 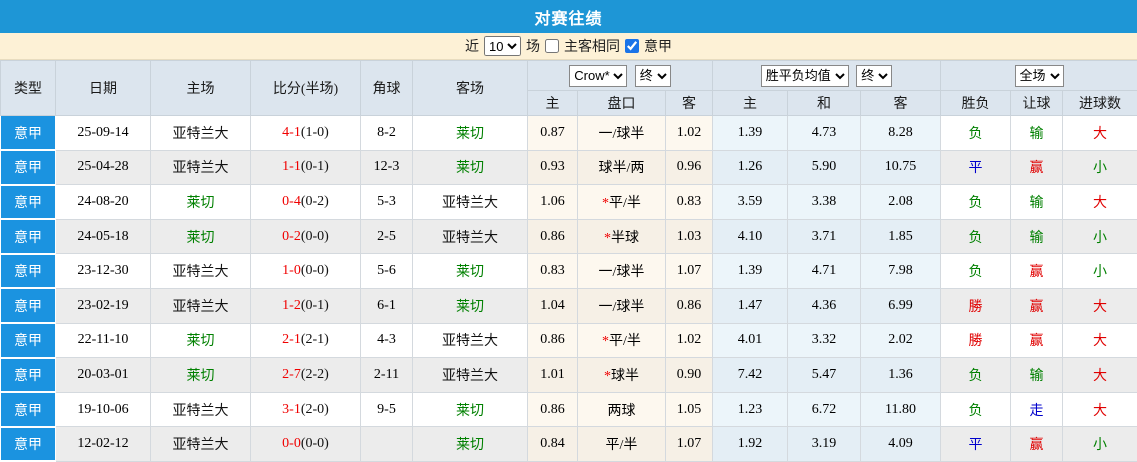 What do you see at coordinates (750, 202) in the screenshot?
I see `avg-home-odds: 3.59` at bounding box center [750, 202].